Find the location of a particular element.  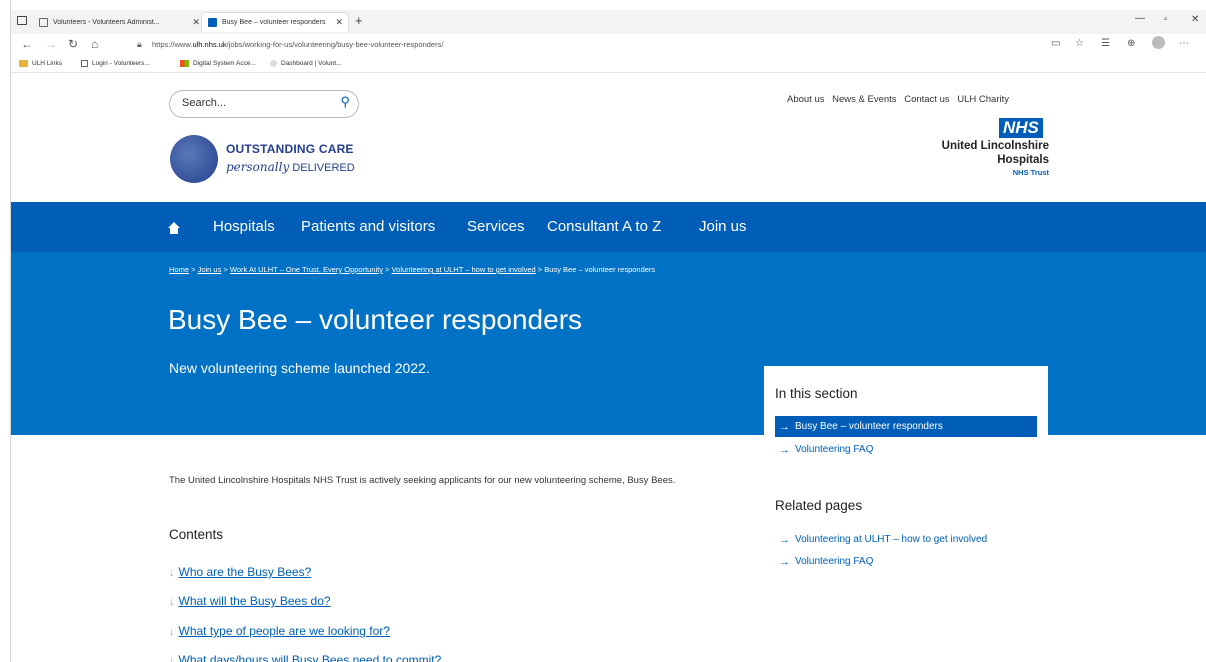

breadcrumb-current: Busy Bee – volunteer responders is located at coordinates (600, 269).